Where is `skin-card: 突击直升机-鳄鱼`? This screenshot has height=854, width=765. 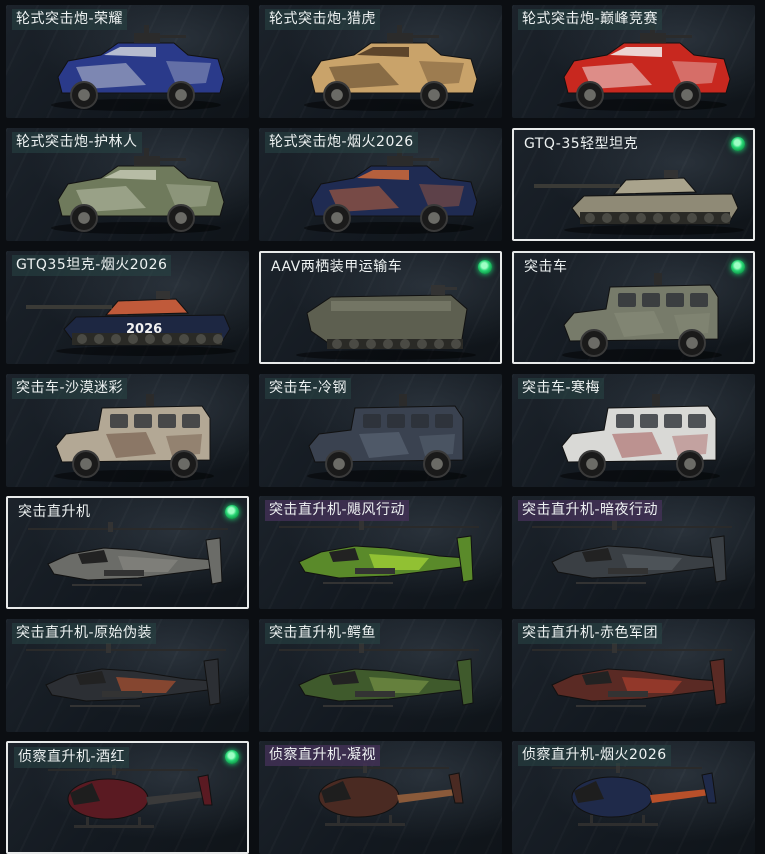
skin-card: 突击直升机-鳄鱼 is located at coordinates (380, 675).